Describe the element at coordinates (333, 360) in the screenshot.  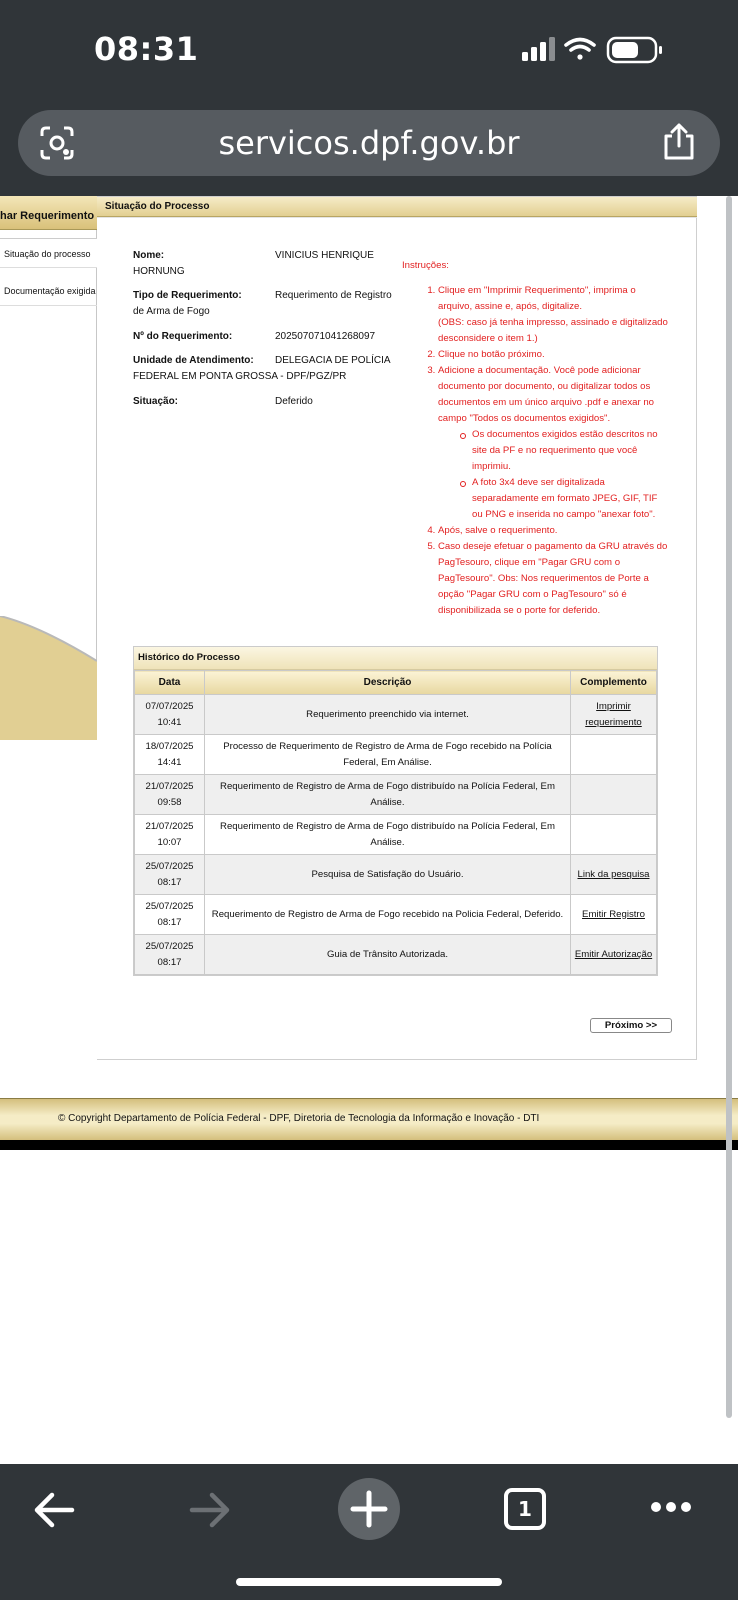
I see `unidade-value: DELEGACIA DE POLÍCIA` at that location.